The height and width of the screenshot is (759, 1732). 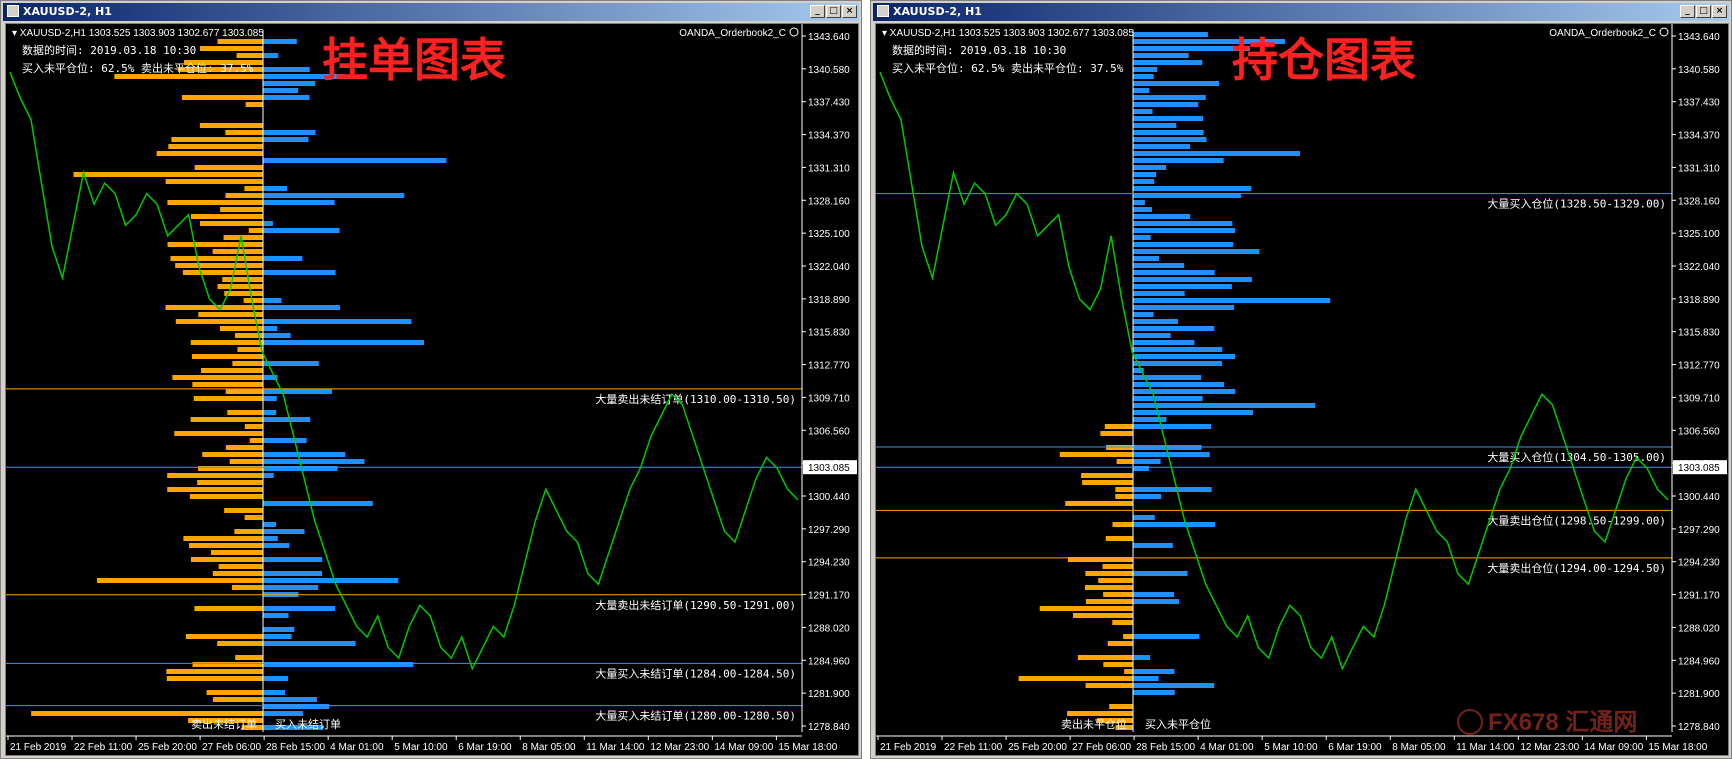 What do you see at coordinates (308, 724) in the screenshot?
I see `bottom-right-label: 买入未结订单` at bounding box center [308, 724].